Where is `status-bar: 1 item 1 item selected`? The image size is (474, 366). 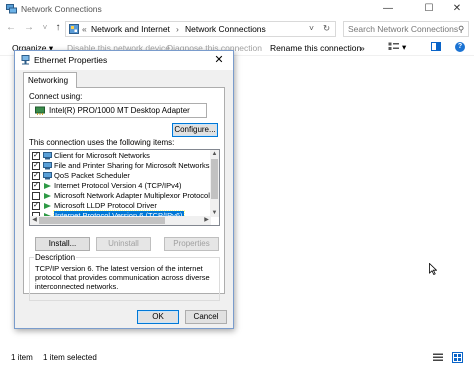
status-bar: 1 item 1 item selected is located at coordinates (237, 357).